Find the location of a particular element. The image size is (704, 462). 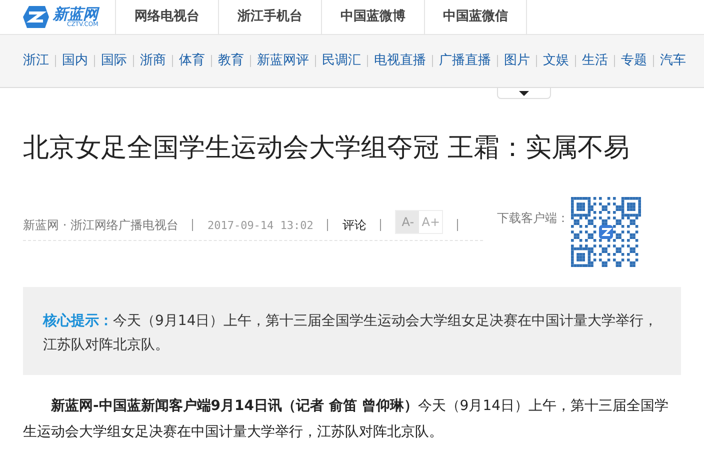

nav-link: 专题 is located at coordinates (634, 61).